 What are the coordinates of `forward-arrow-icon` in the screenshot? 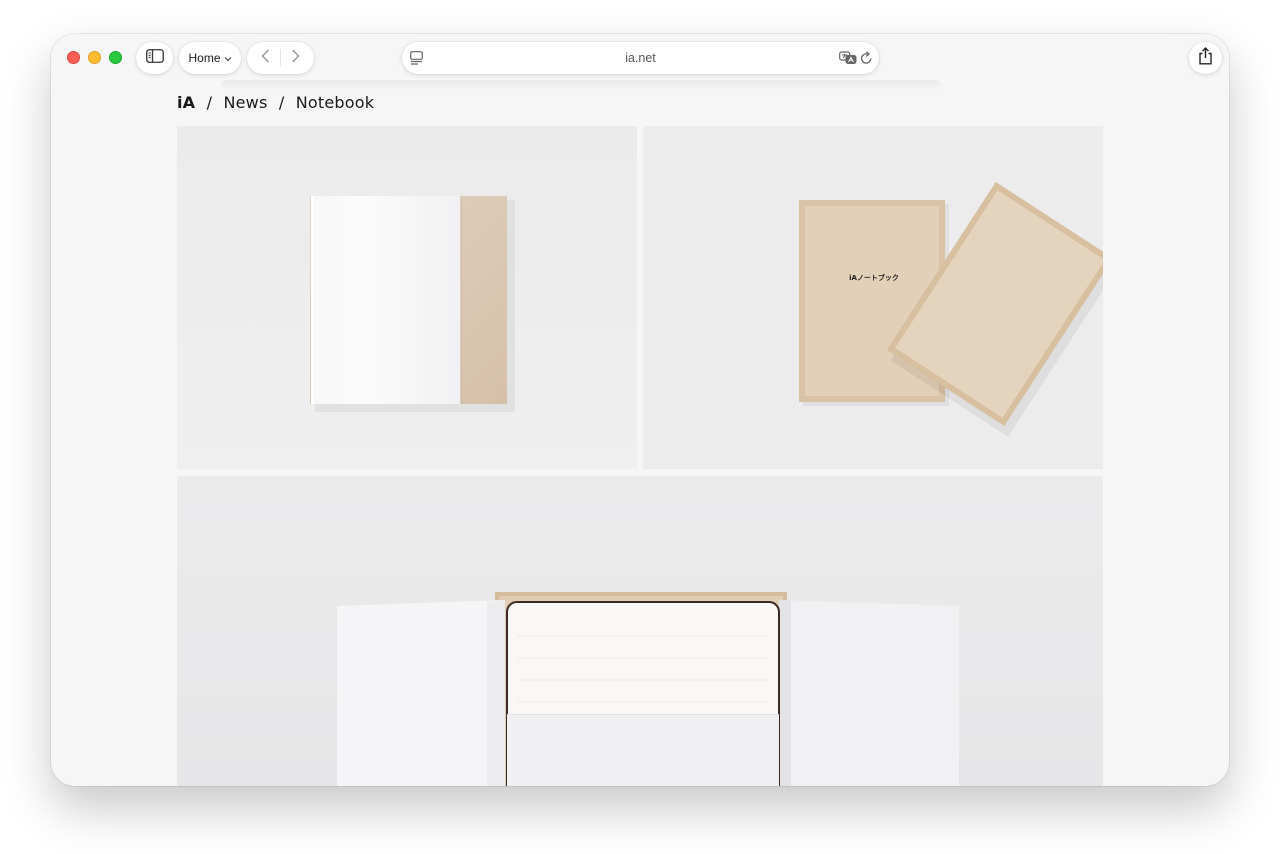 It's located at (295, 58).